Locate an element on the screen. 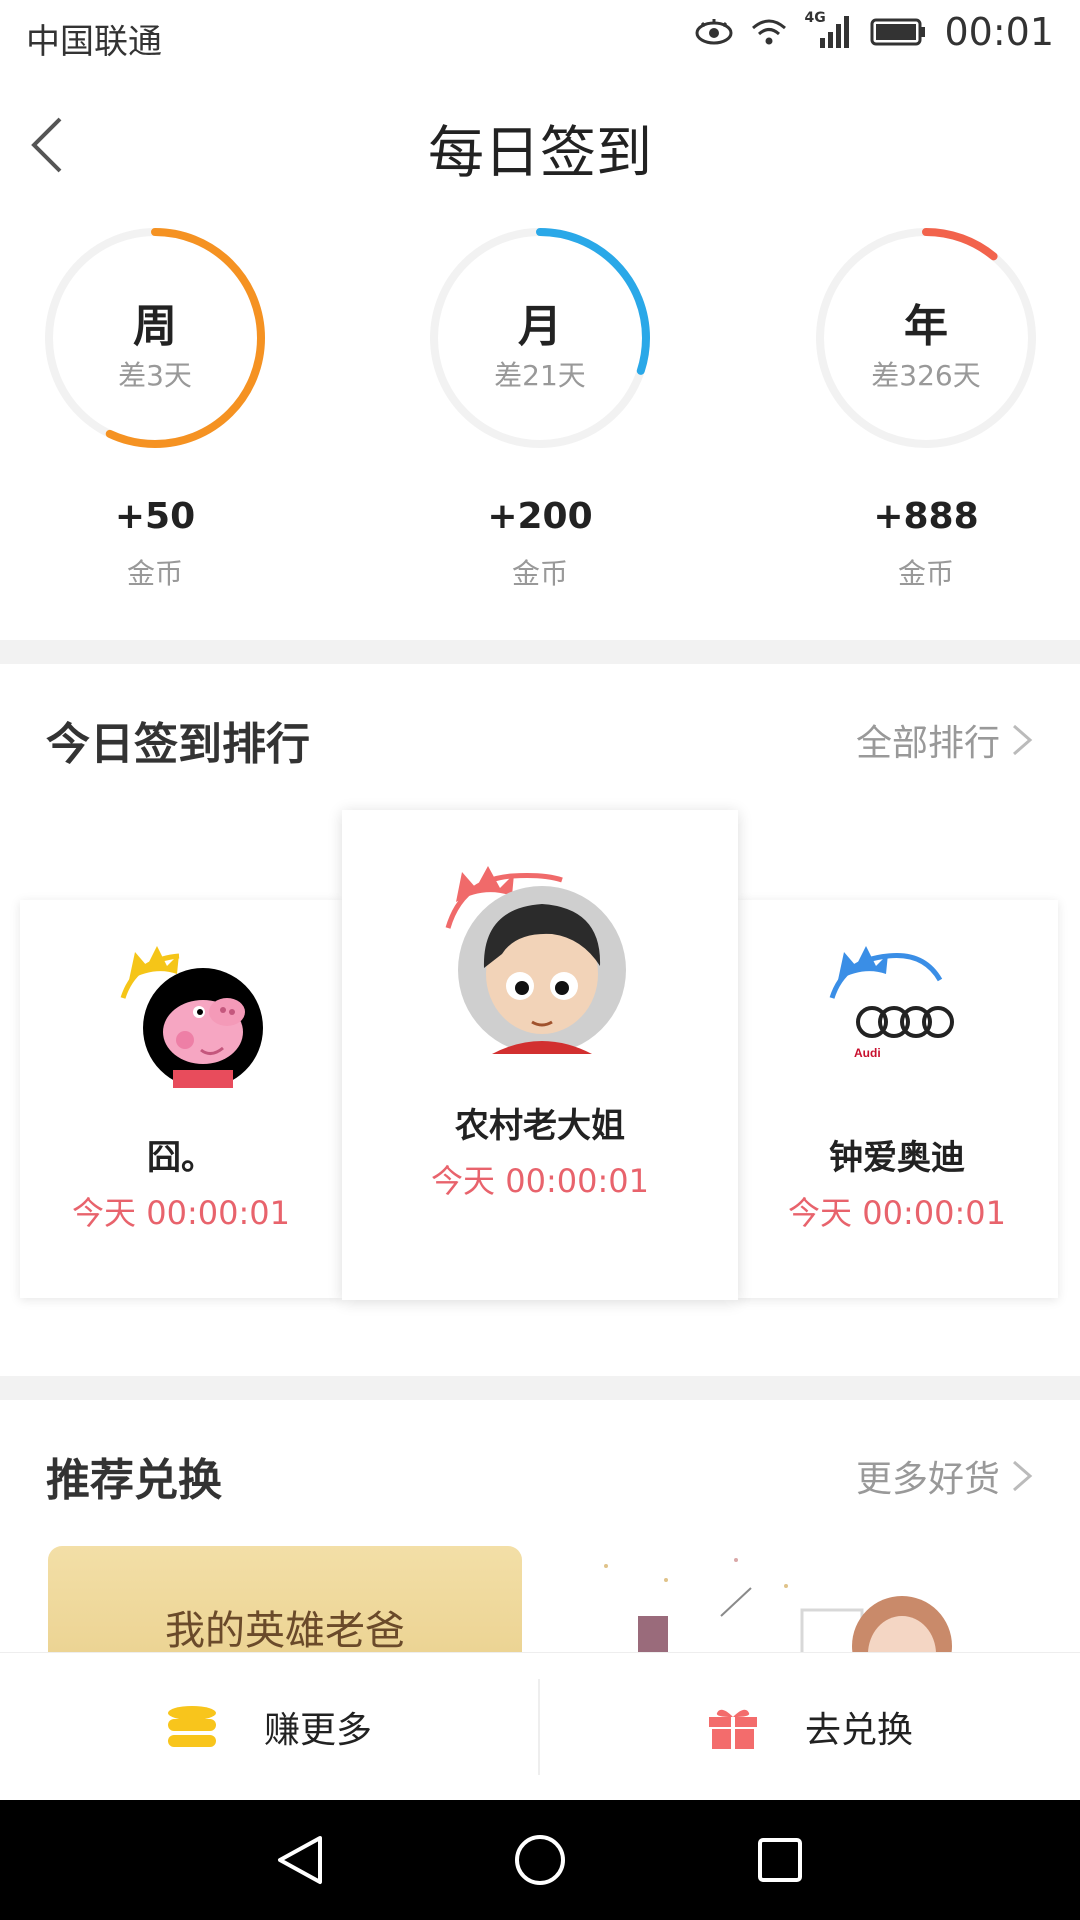 This screenshot has height=1920, width=1080. earn-more-button: 赚更多 is located at coordinates (269, 1727).